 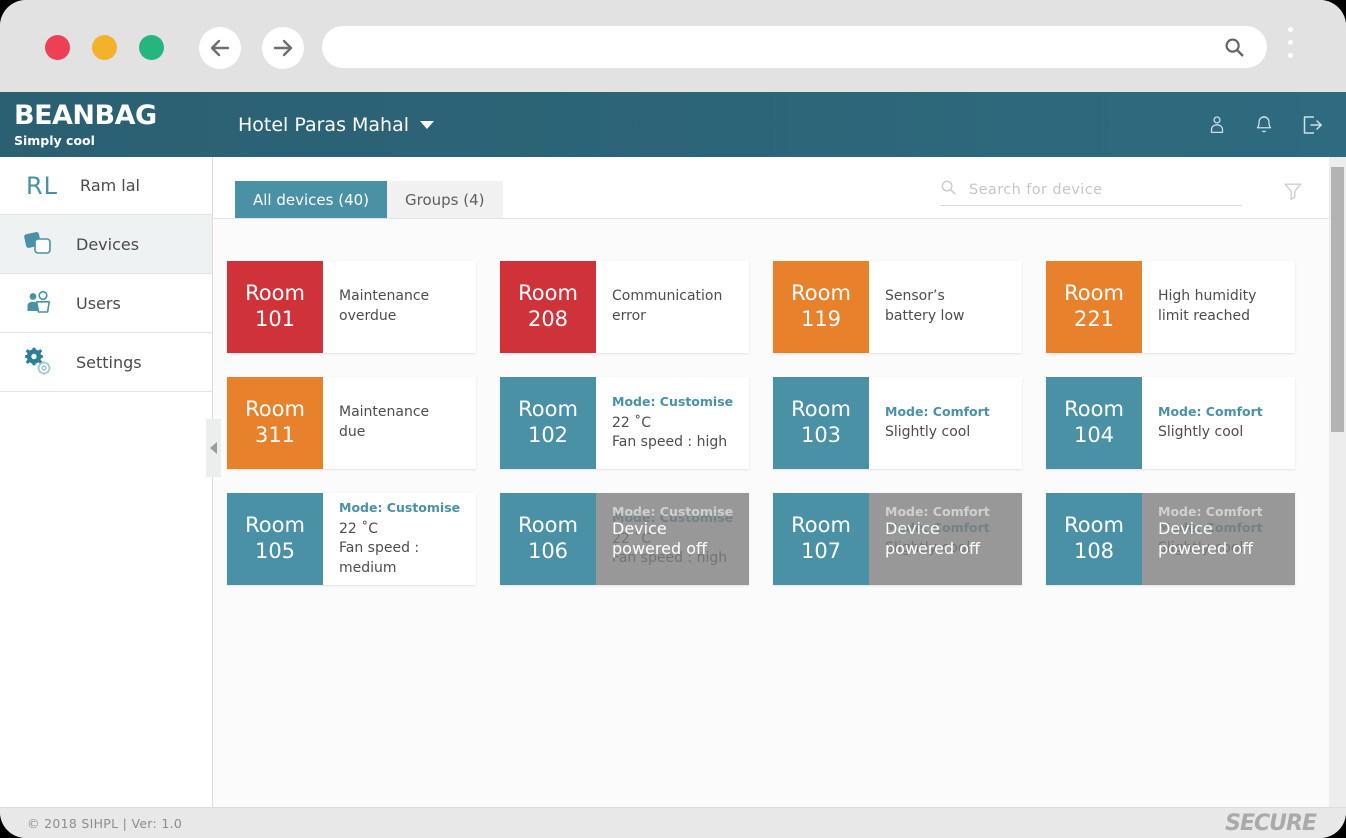 What do you see at coordinates (1218, 307) in the screenshot?
I see `device-status: High humidity limit reached` at bounding box center [1218, 307].